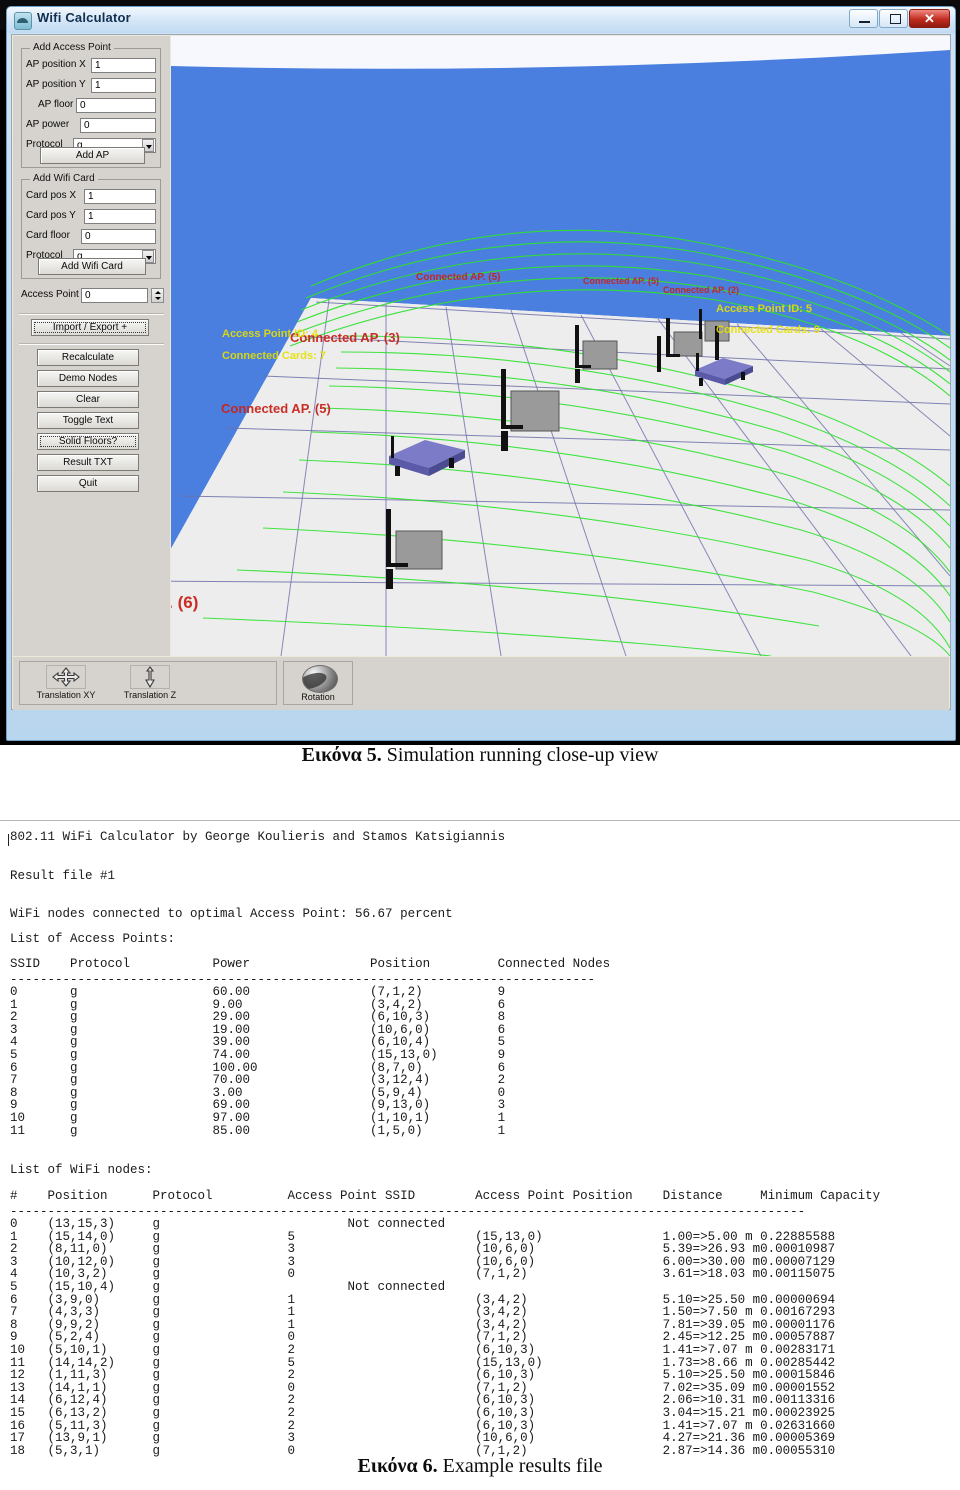 The width and height of the screenshot is (960, 1490). I want to click on translation-xy-label: Translation XY, so click(66, 695).